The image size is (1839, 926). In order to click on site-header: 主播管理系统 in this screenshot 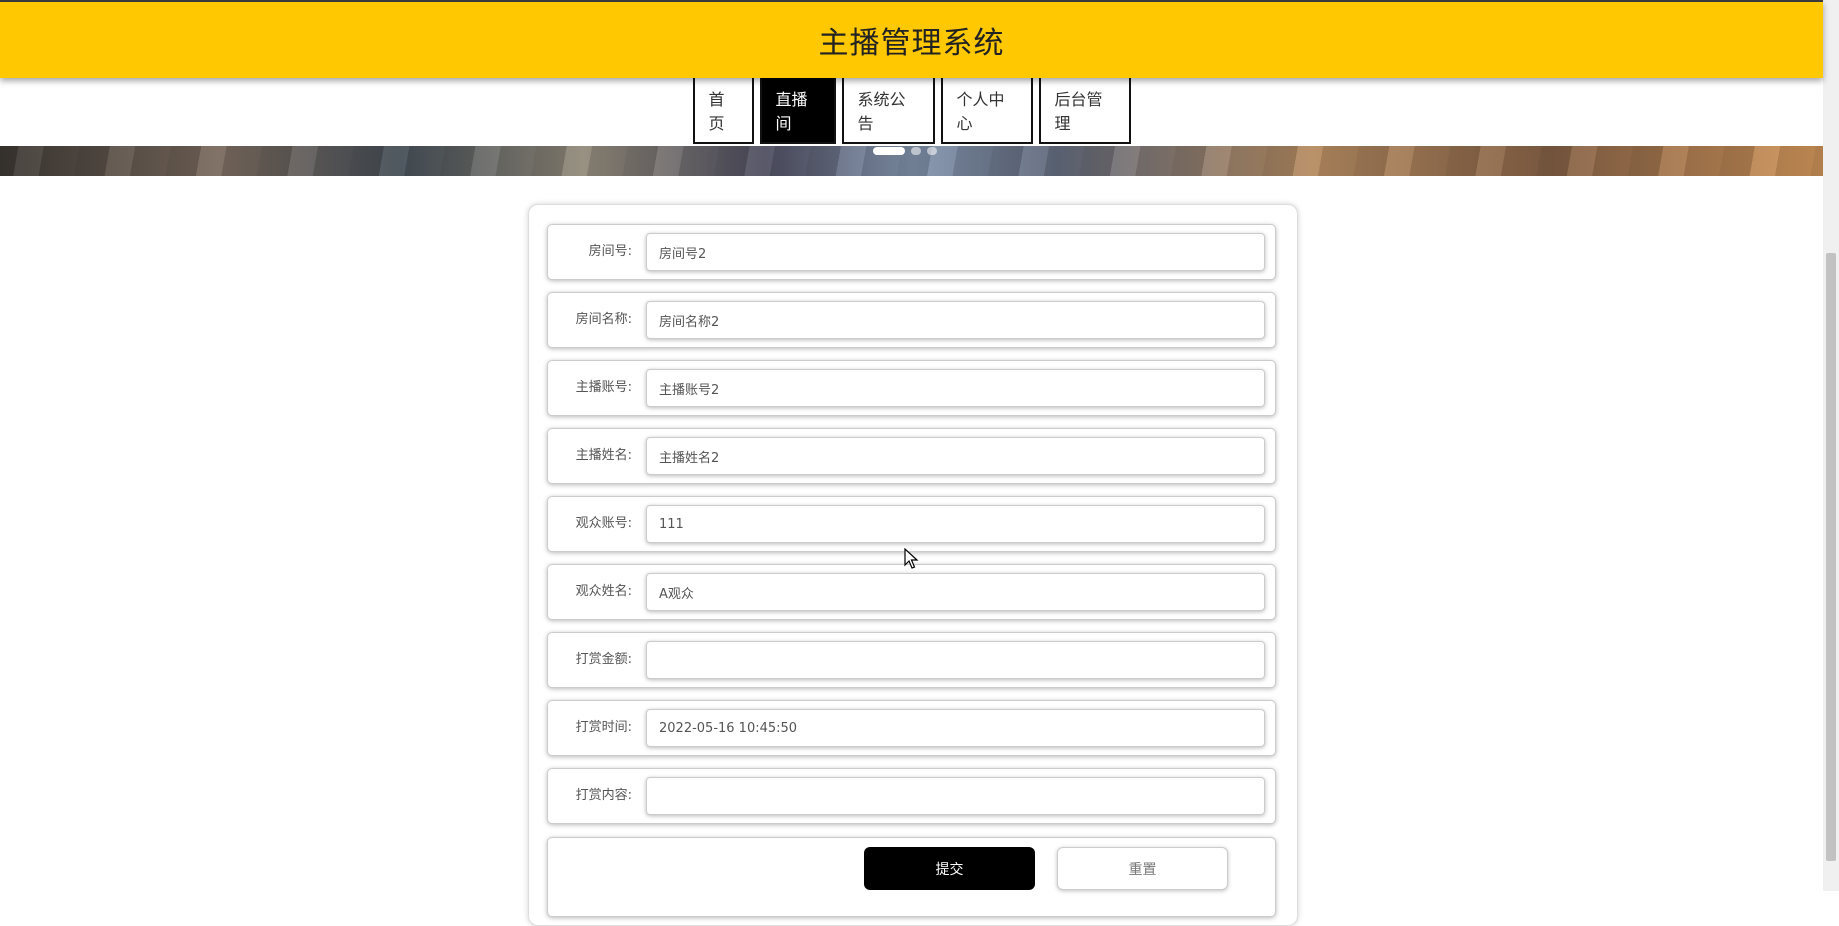, I will do `click(911, 39)`.